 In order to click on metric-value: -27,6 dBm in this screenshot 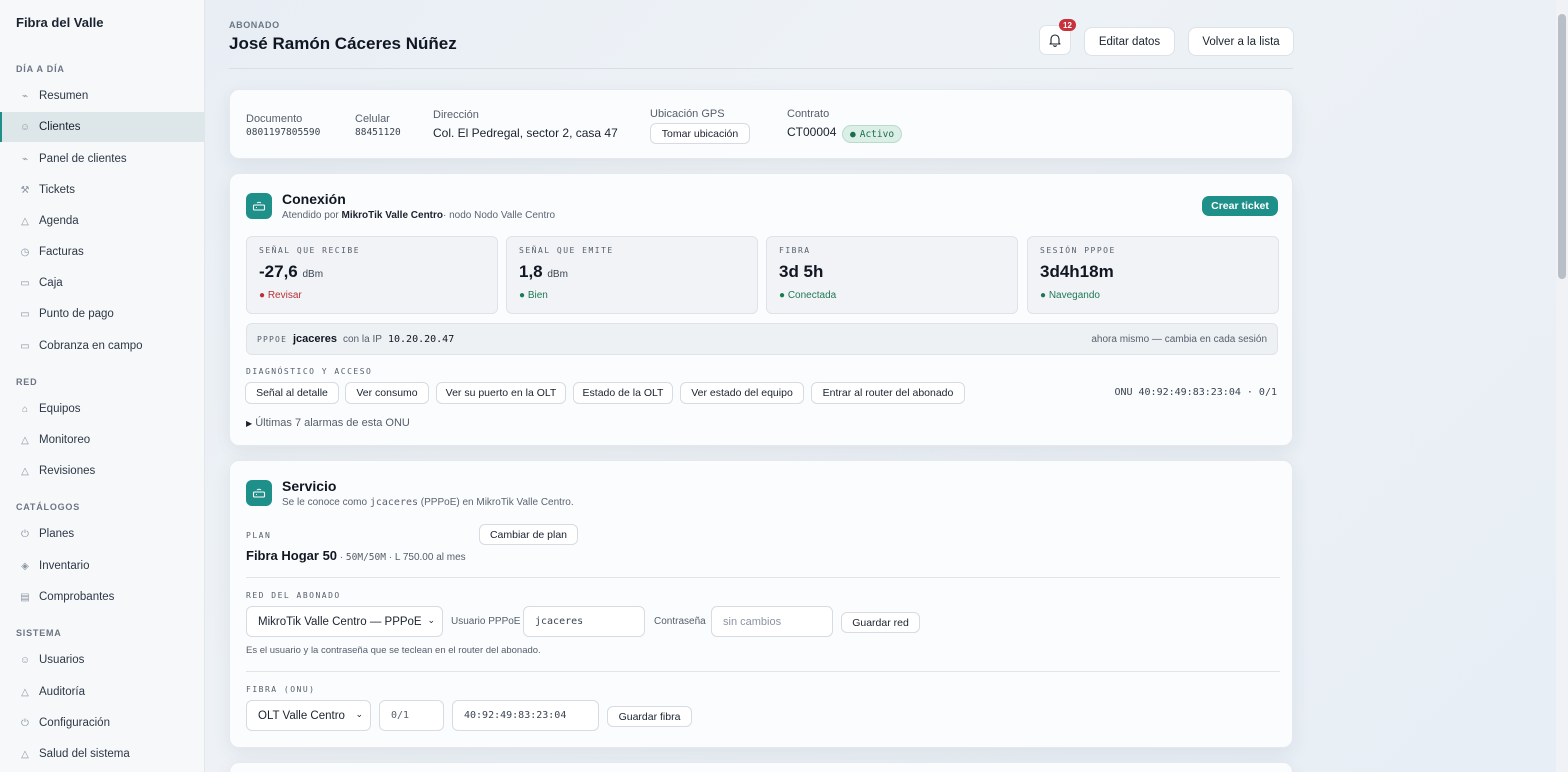, I will do `click(291, 272)`.